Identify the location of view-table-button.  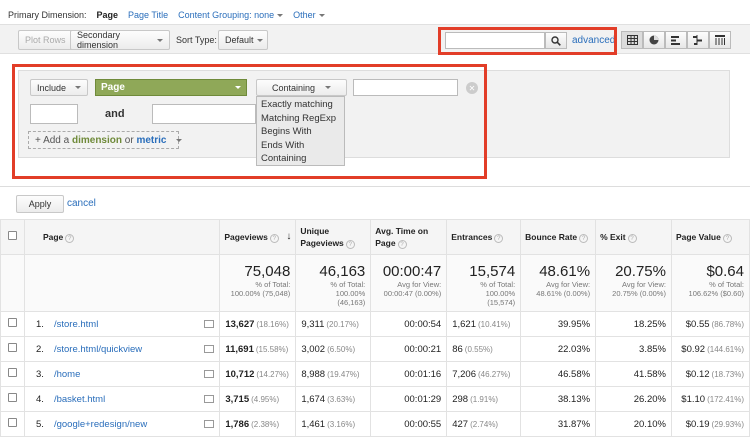
(632, 40).